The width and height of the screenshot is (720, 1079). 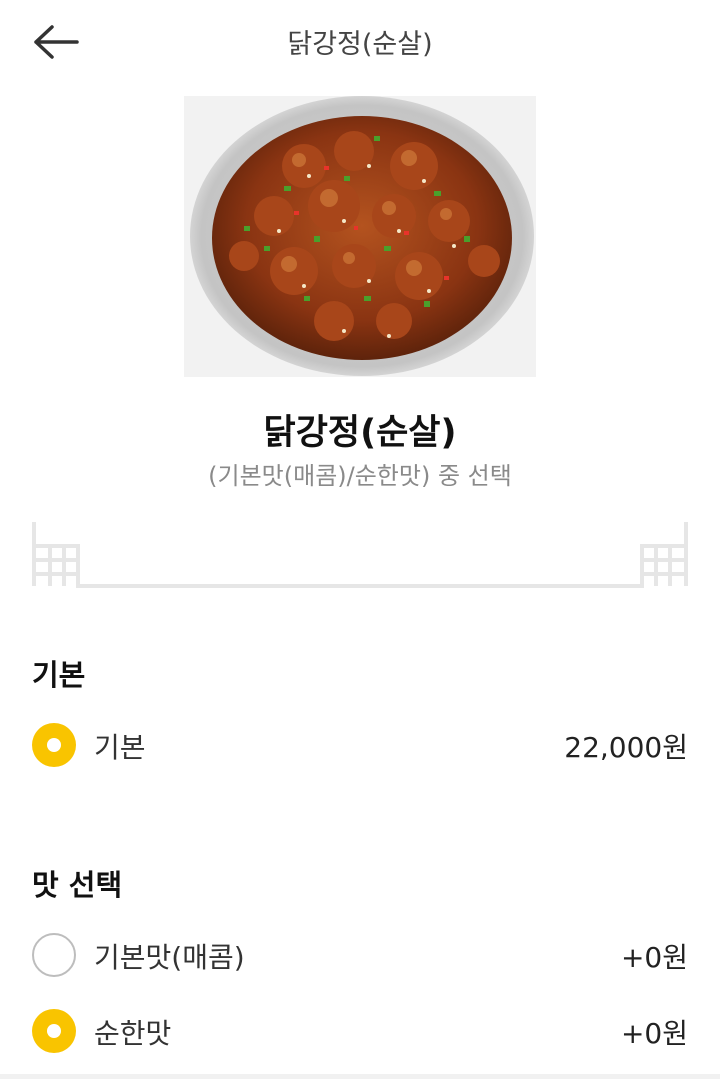 I want to click on section-title-flavor: 맛 선택, so click(x=77, y=885).